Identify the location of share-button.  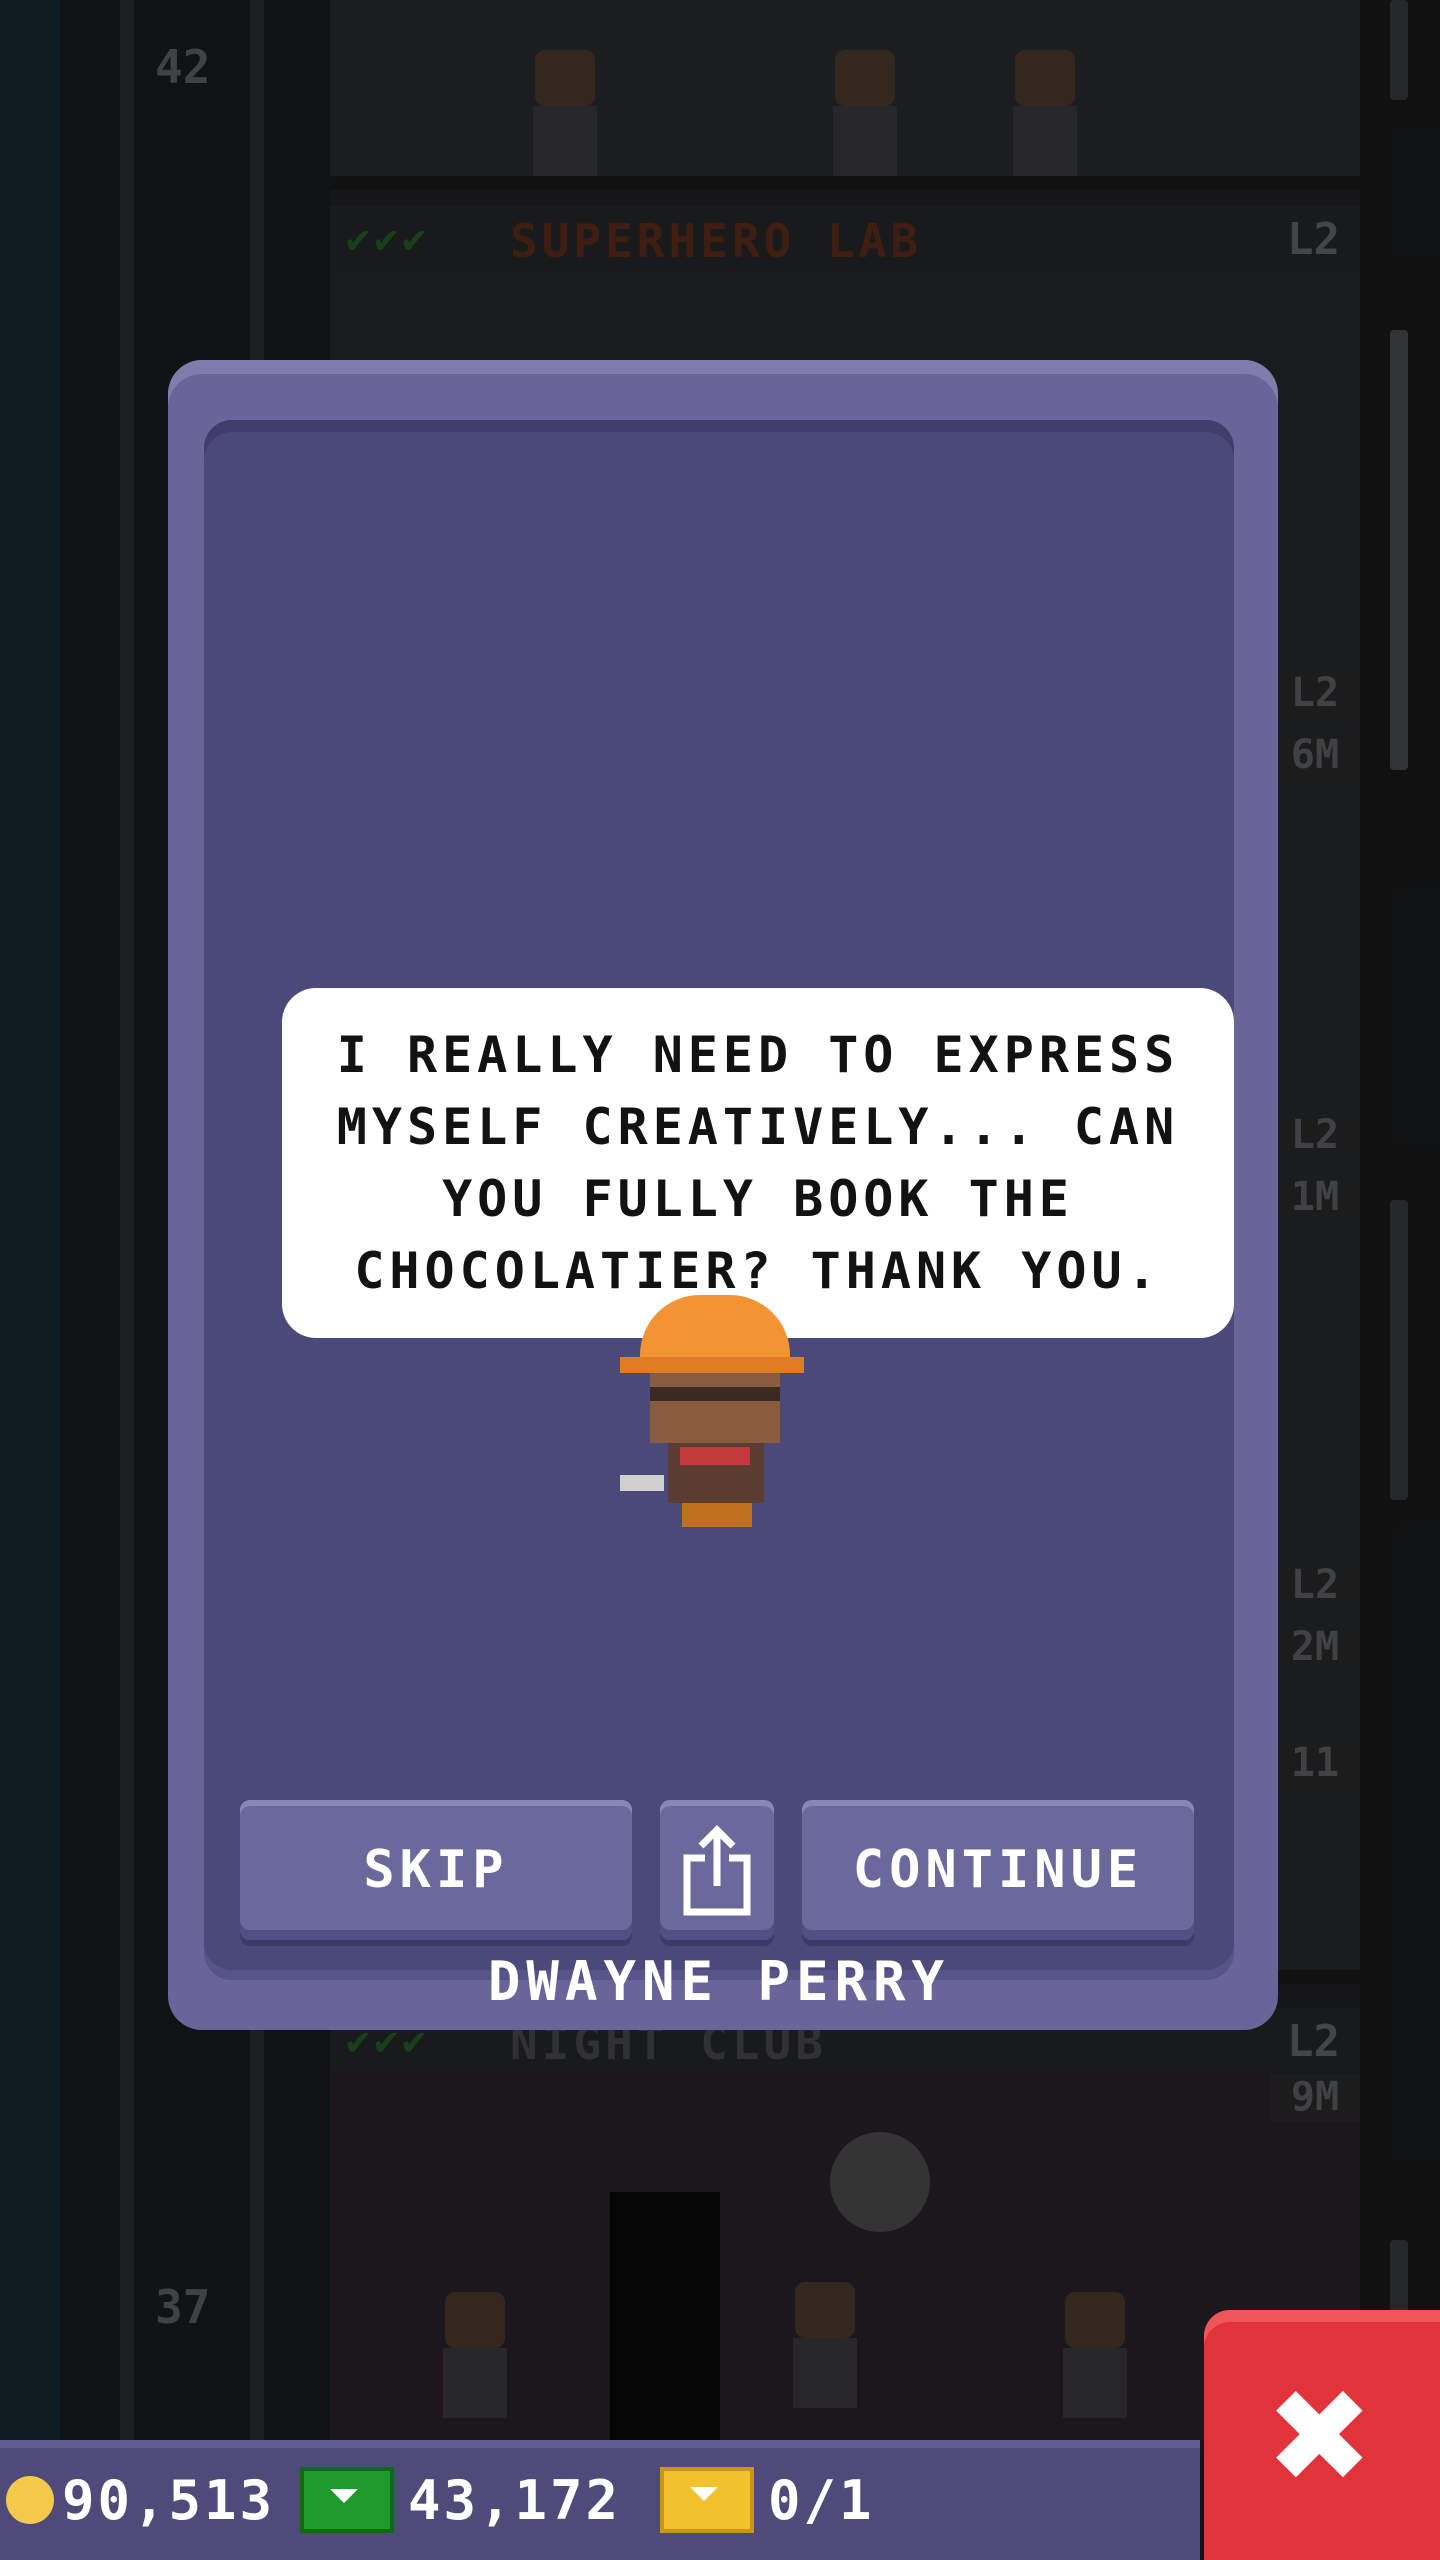
(717, 1870).